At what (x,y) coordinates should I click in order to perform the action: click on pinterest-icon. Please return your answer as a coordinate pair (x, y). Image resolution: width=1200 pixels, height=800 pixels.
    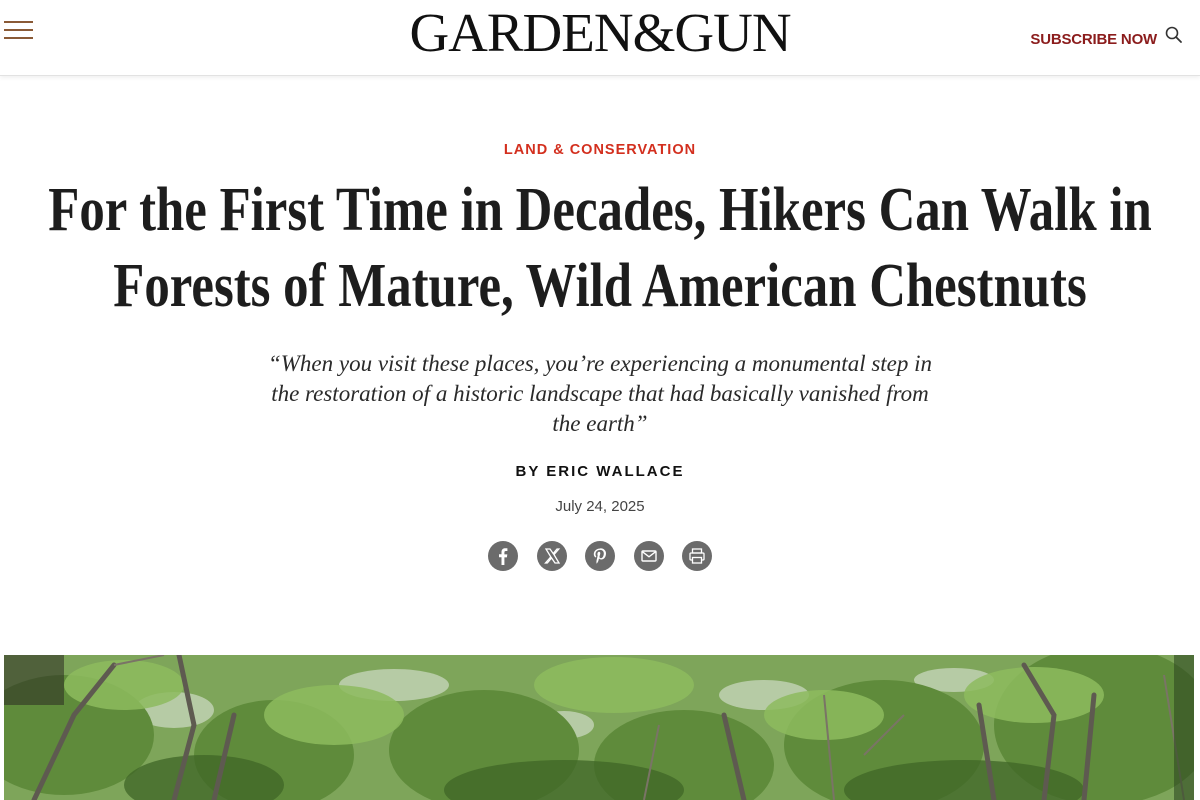
    Looking at the image, I should click on (600, 556).